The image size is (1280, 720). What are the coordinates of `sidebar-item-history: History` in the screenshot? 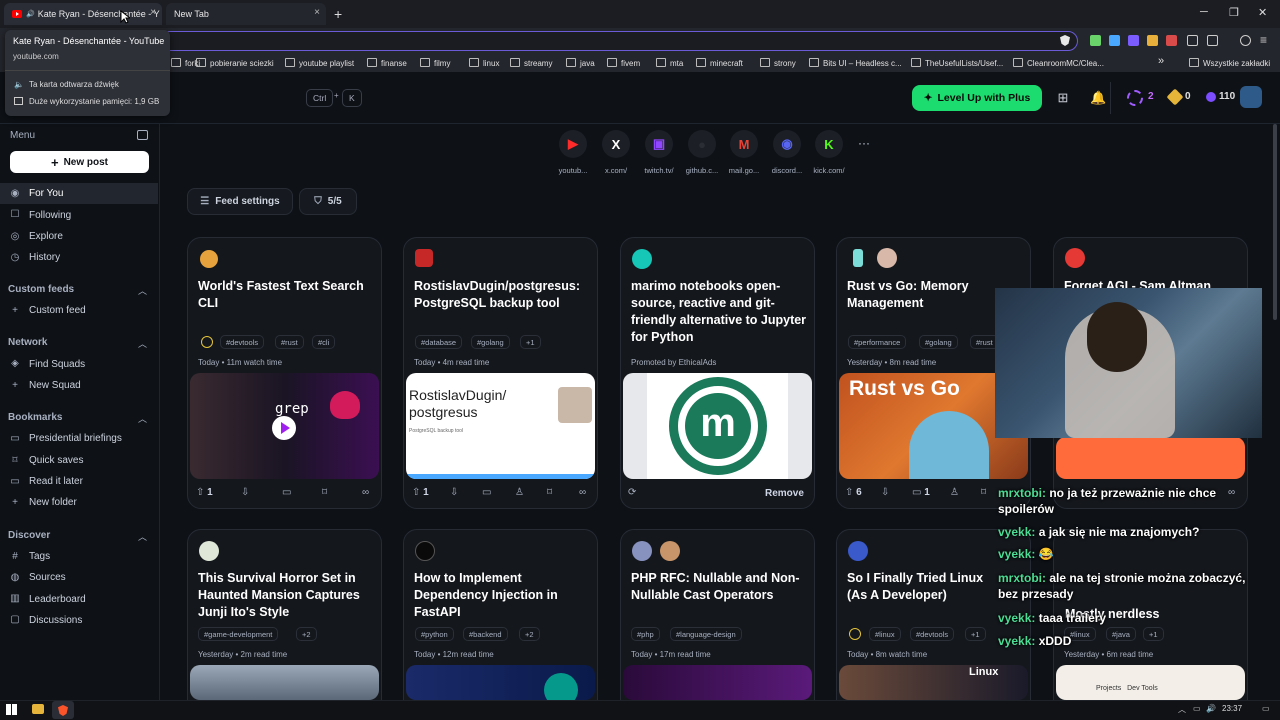 It's located at (44, 257).